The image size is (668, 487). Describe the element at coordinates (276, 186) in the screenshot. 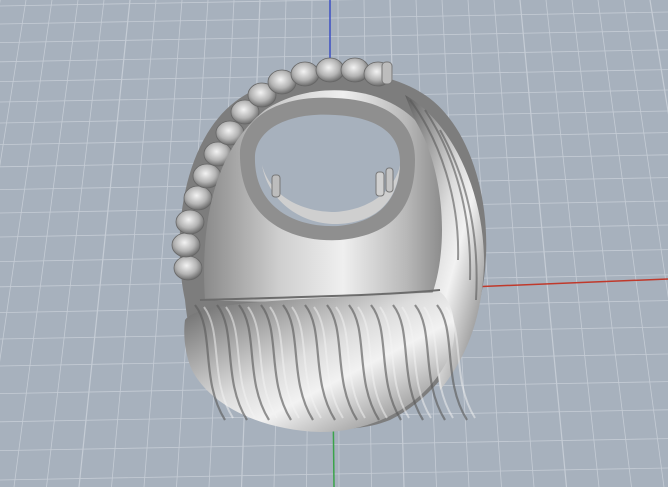

I see `prong-left` at that location.